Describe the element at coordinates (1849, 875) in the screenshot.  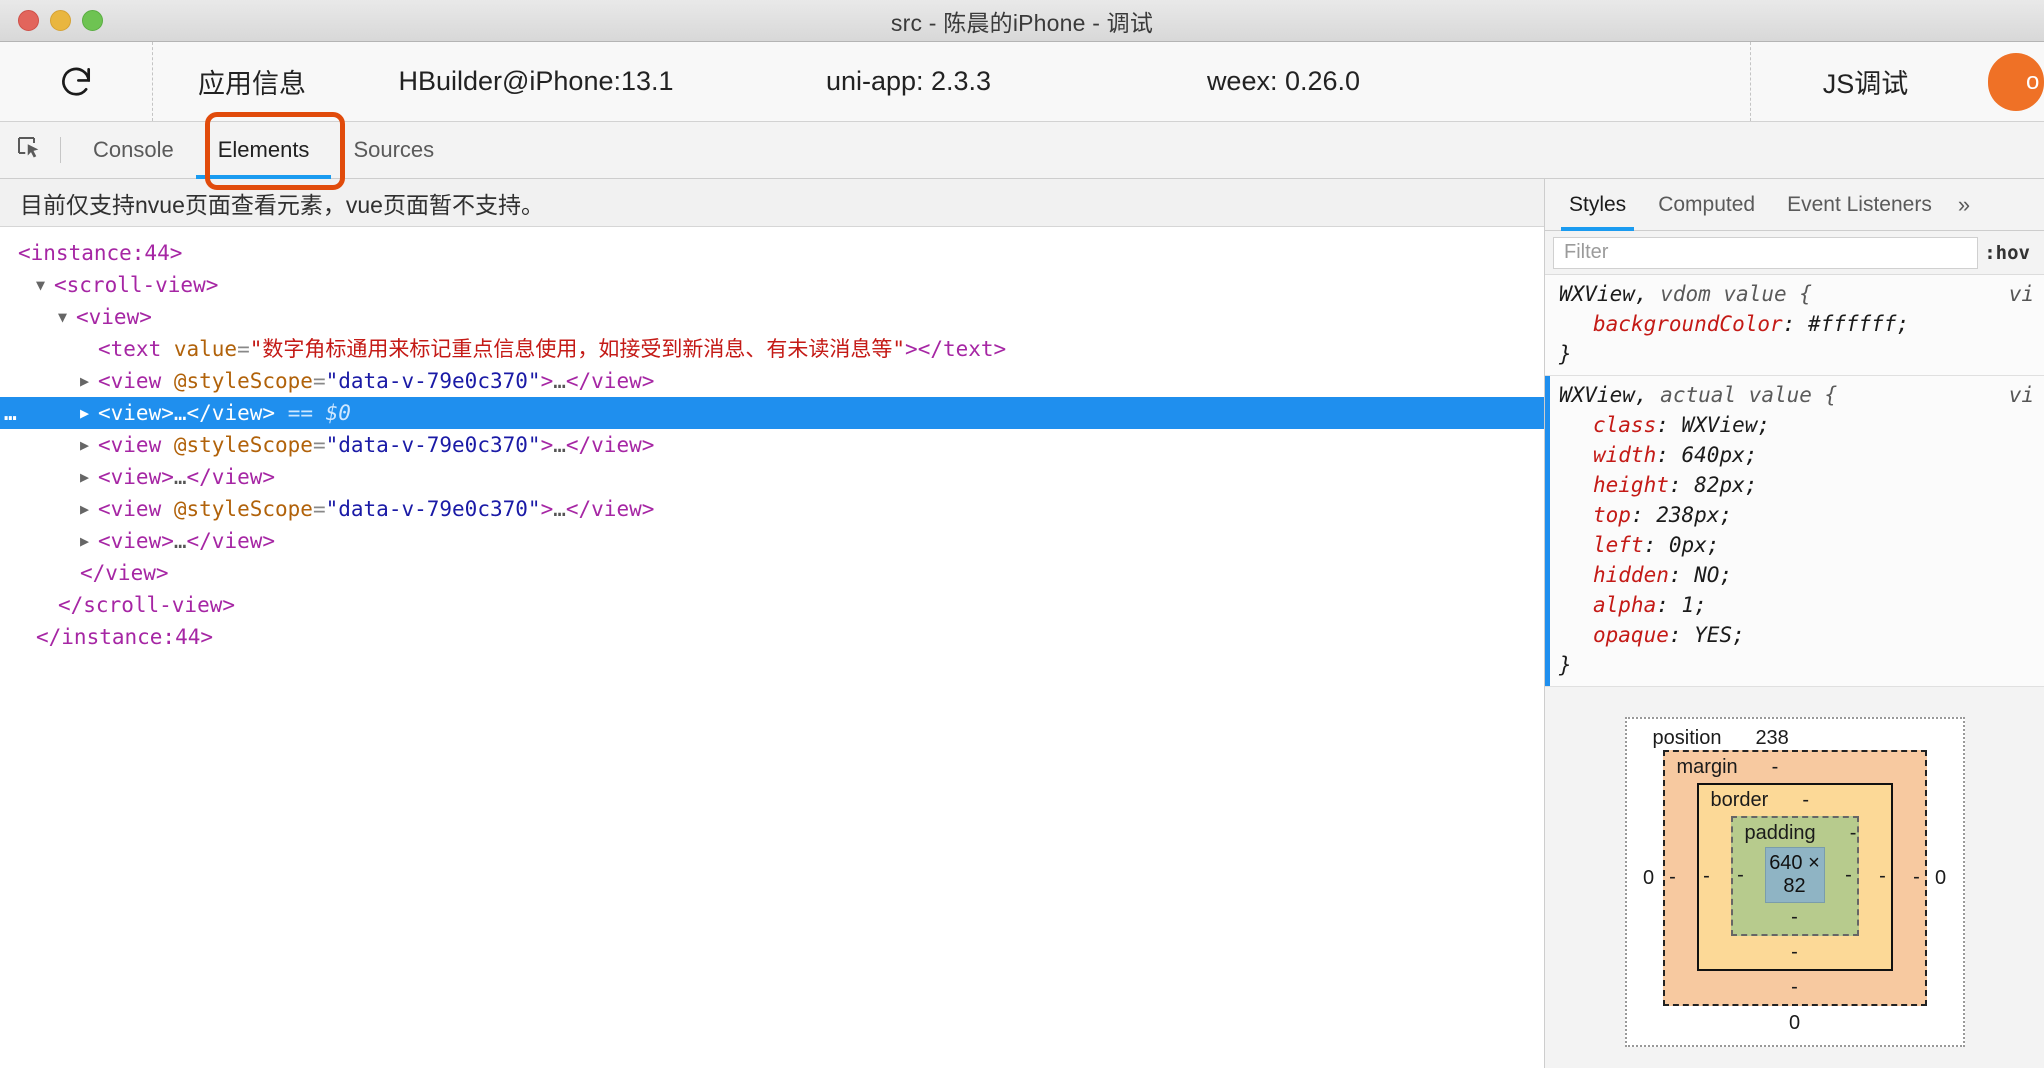
I see `box-model-padding-right: -` at that location.